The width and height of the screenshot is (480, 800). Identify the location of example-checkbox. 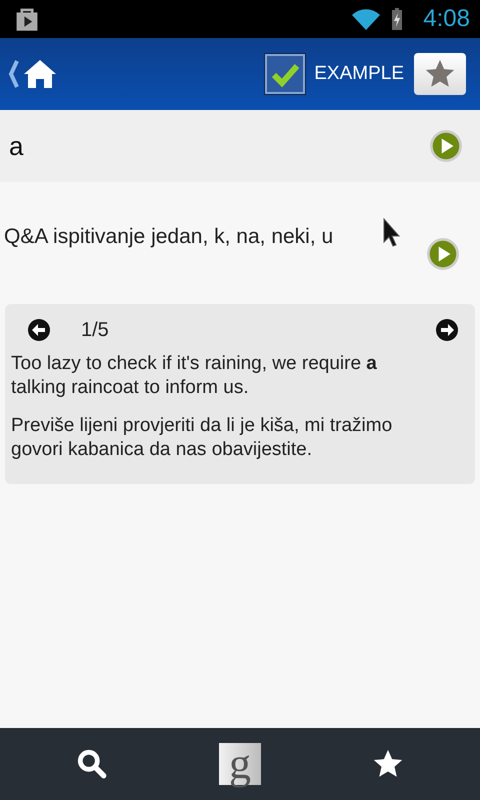
(285, 74).